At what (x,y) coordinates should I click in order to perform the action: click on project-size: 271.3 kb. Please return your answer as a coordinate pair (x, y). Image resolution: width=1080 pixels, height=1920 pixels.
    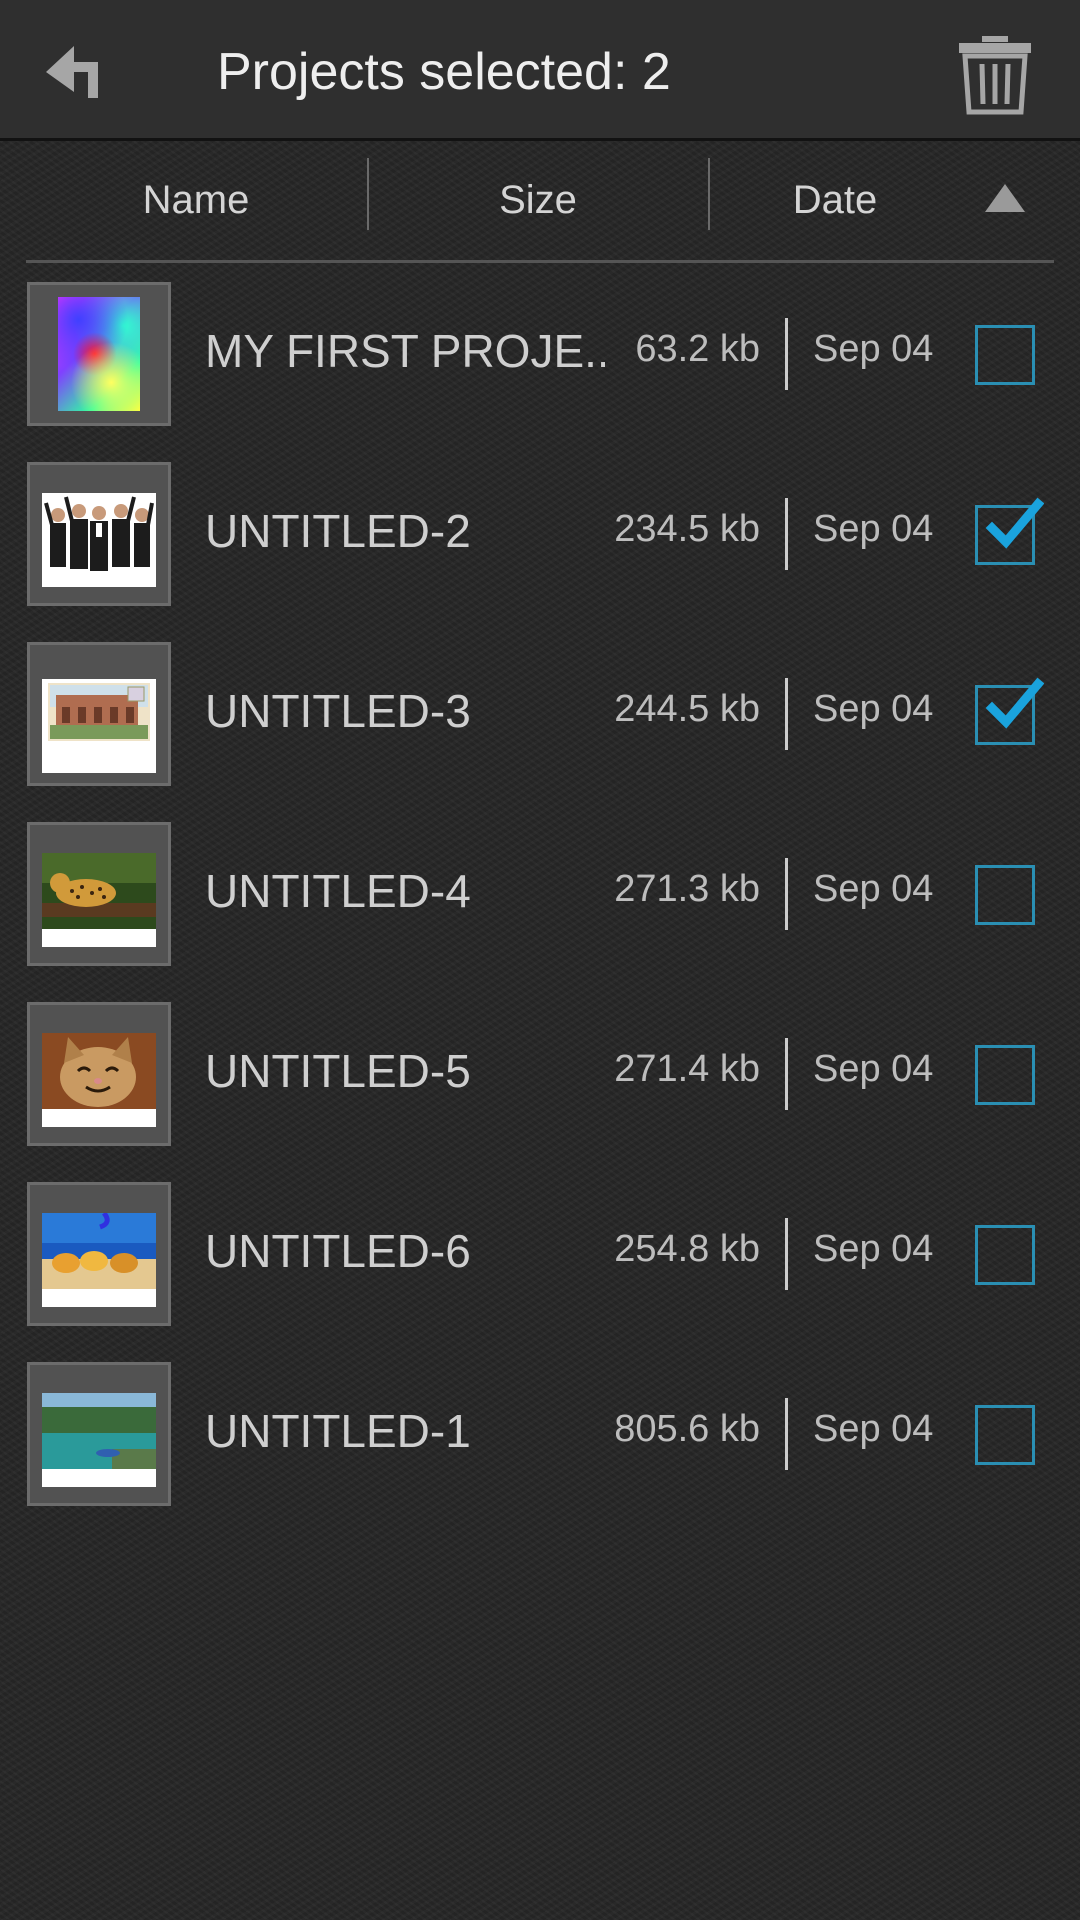
    Looking at the image, I should click on (687, 889).